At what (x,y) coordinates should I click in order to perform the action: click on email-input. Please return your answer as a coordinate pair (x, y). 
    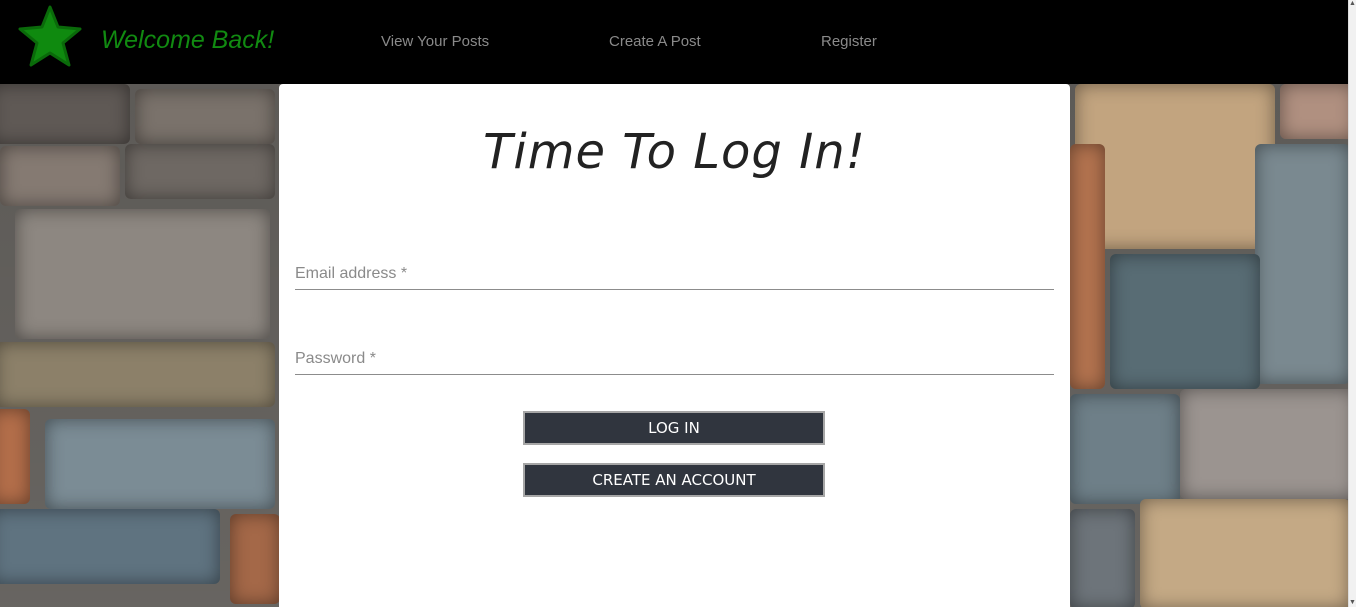
    Looking at the image, I should click on (674, 274).